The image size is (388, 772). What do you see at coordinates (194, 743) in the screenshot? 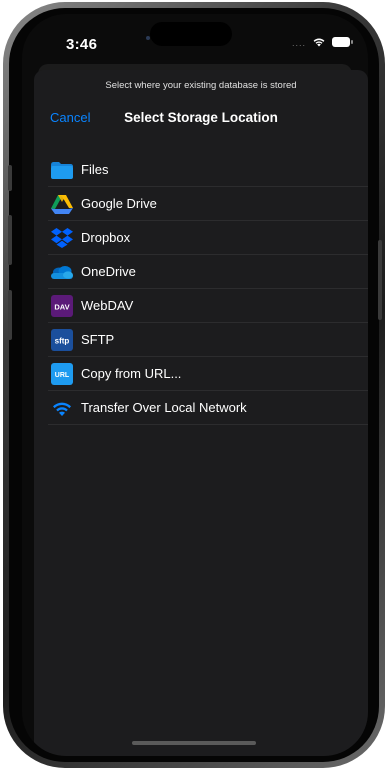
I see `home-indicator` at bounding box center [194, 743].